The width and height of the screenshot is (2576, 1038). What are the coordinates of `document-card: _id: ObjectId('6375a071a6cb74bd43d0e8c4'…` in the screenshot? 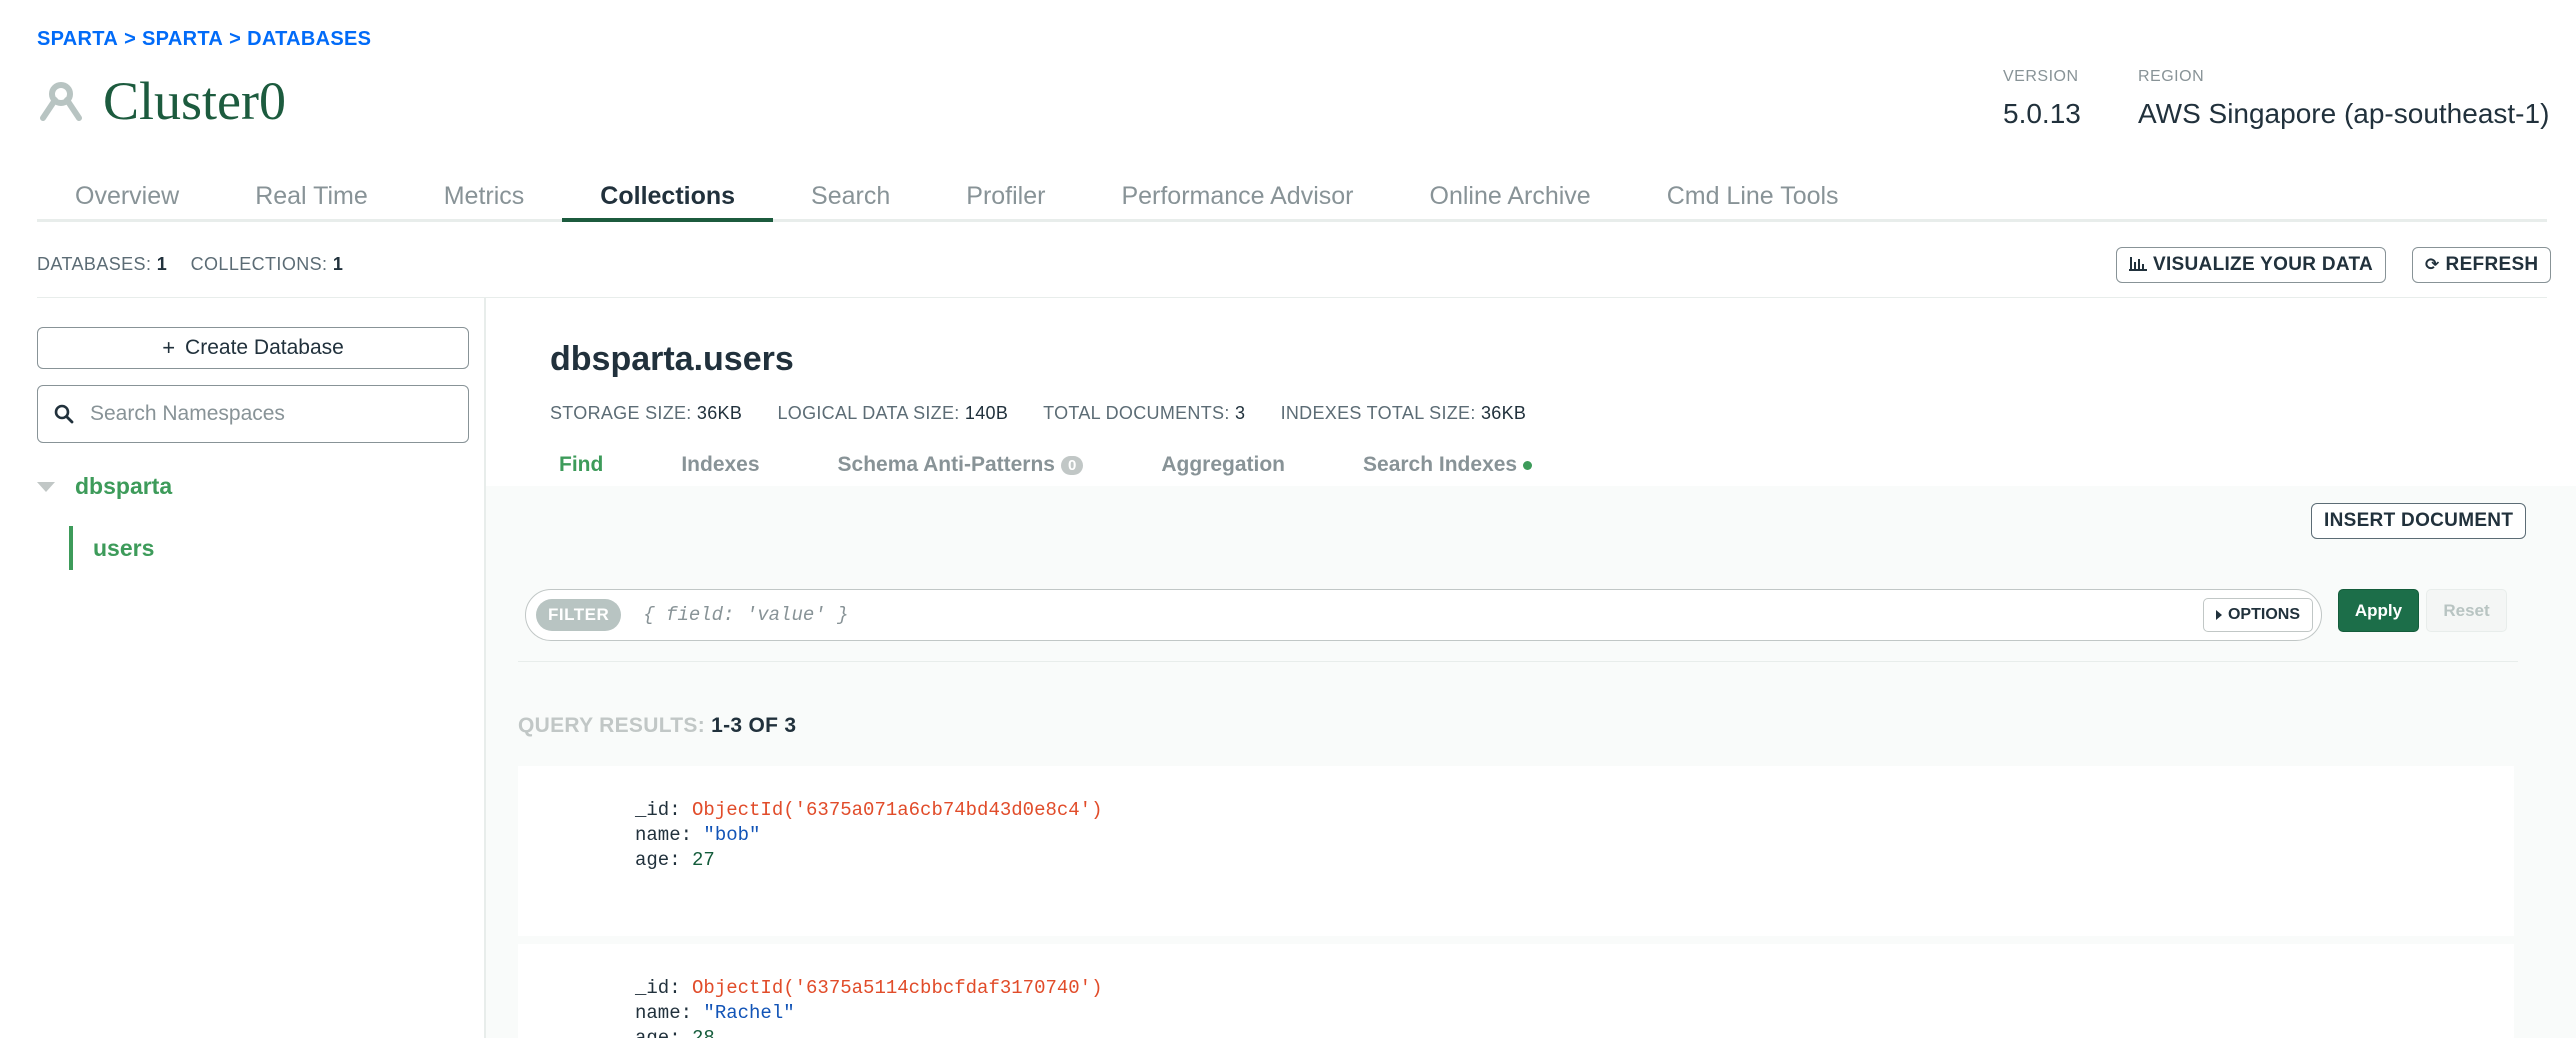 It's located at (1516, 851).